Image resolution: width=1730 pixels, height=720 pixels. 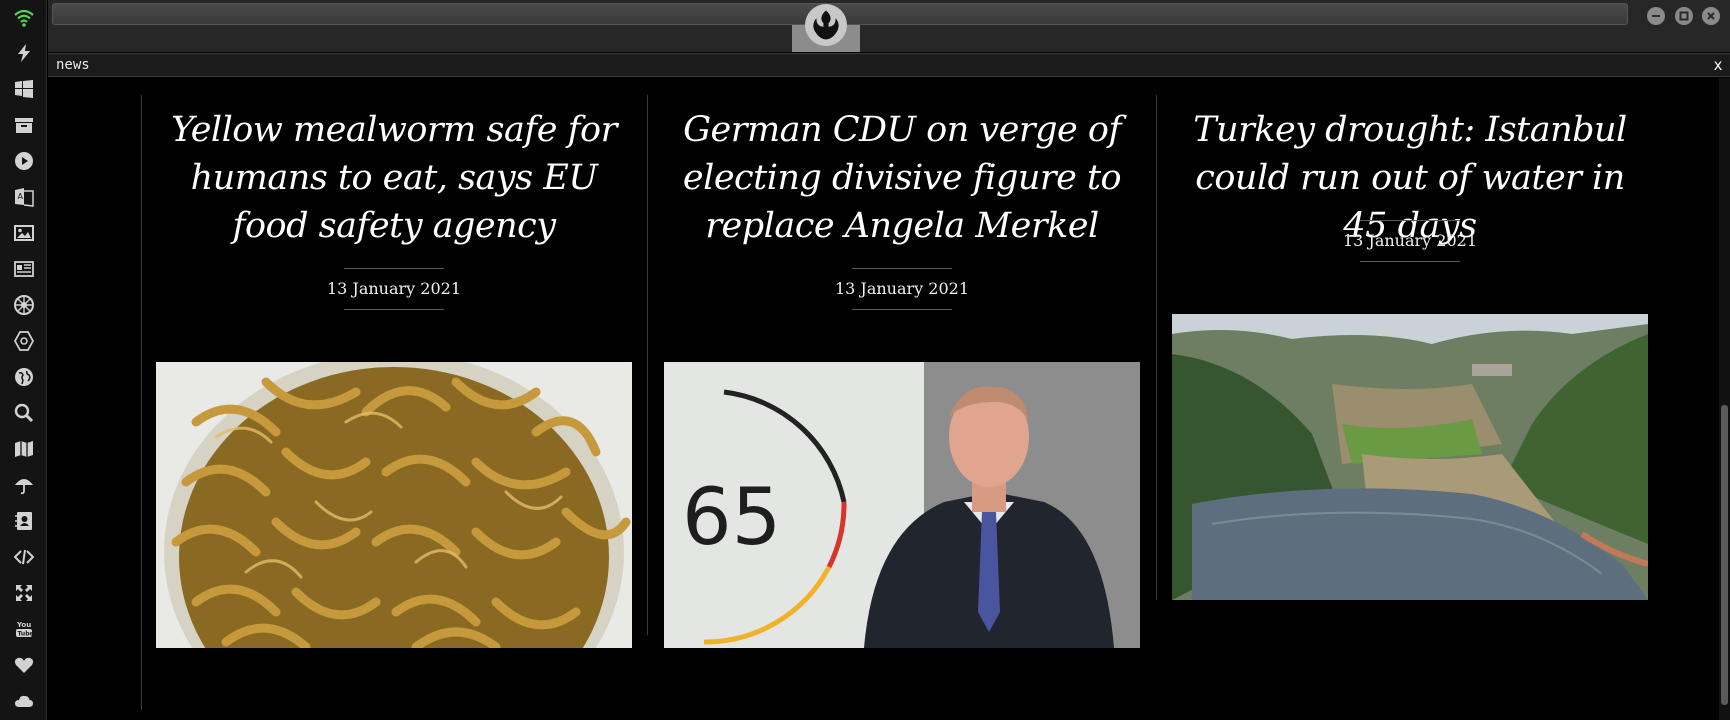 I want to click on mealworms-photo, so click(x=394, y=505).